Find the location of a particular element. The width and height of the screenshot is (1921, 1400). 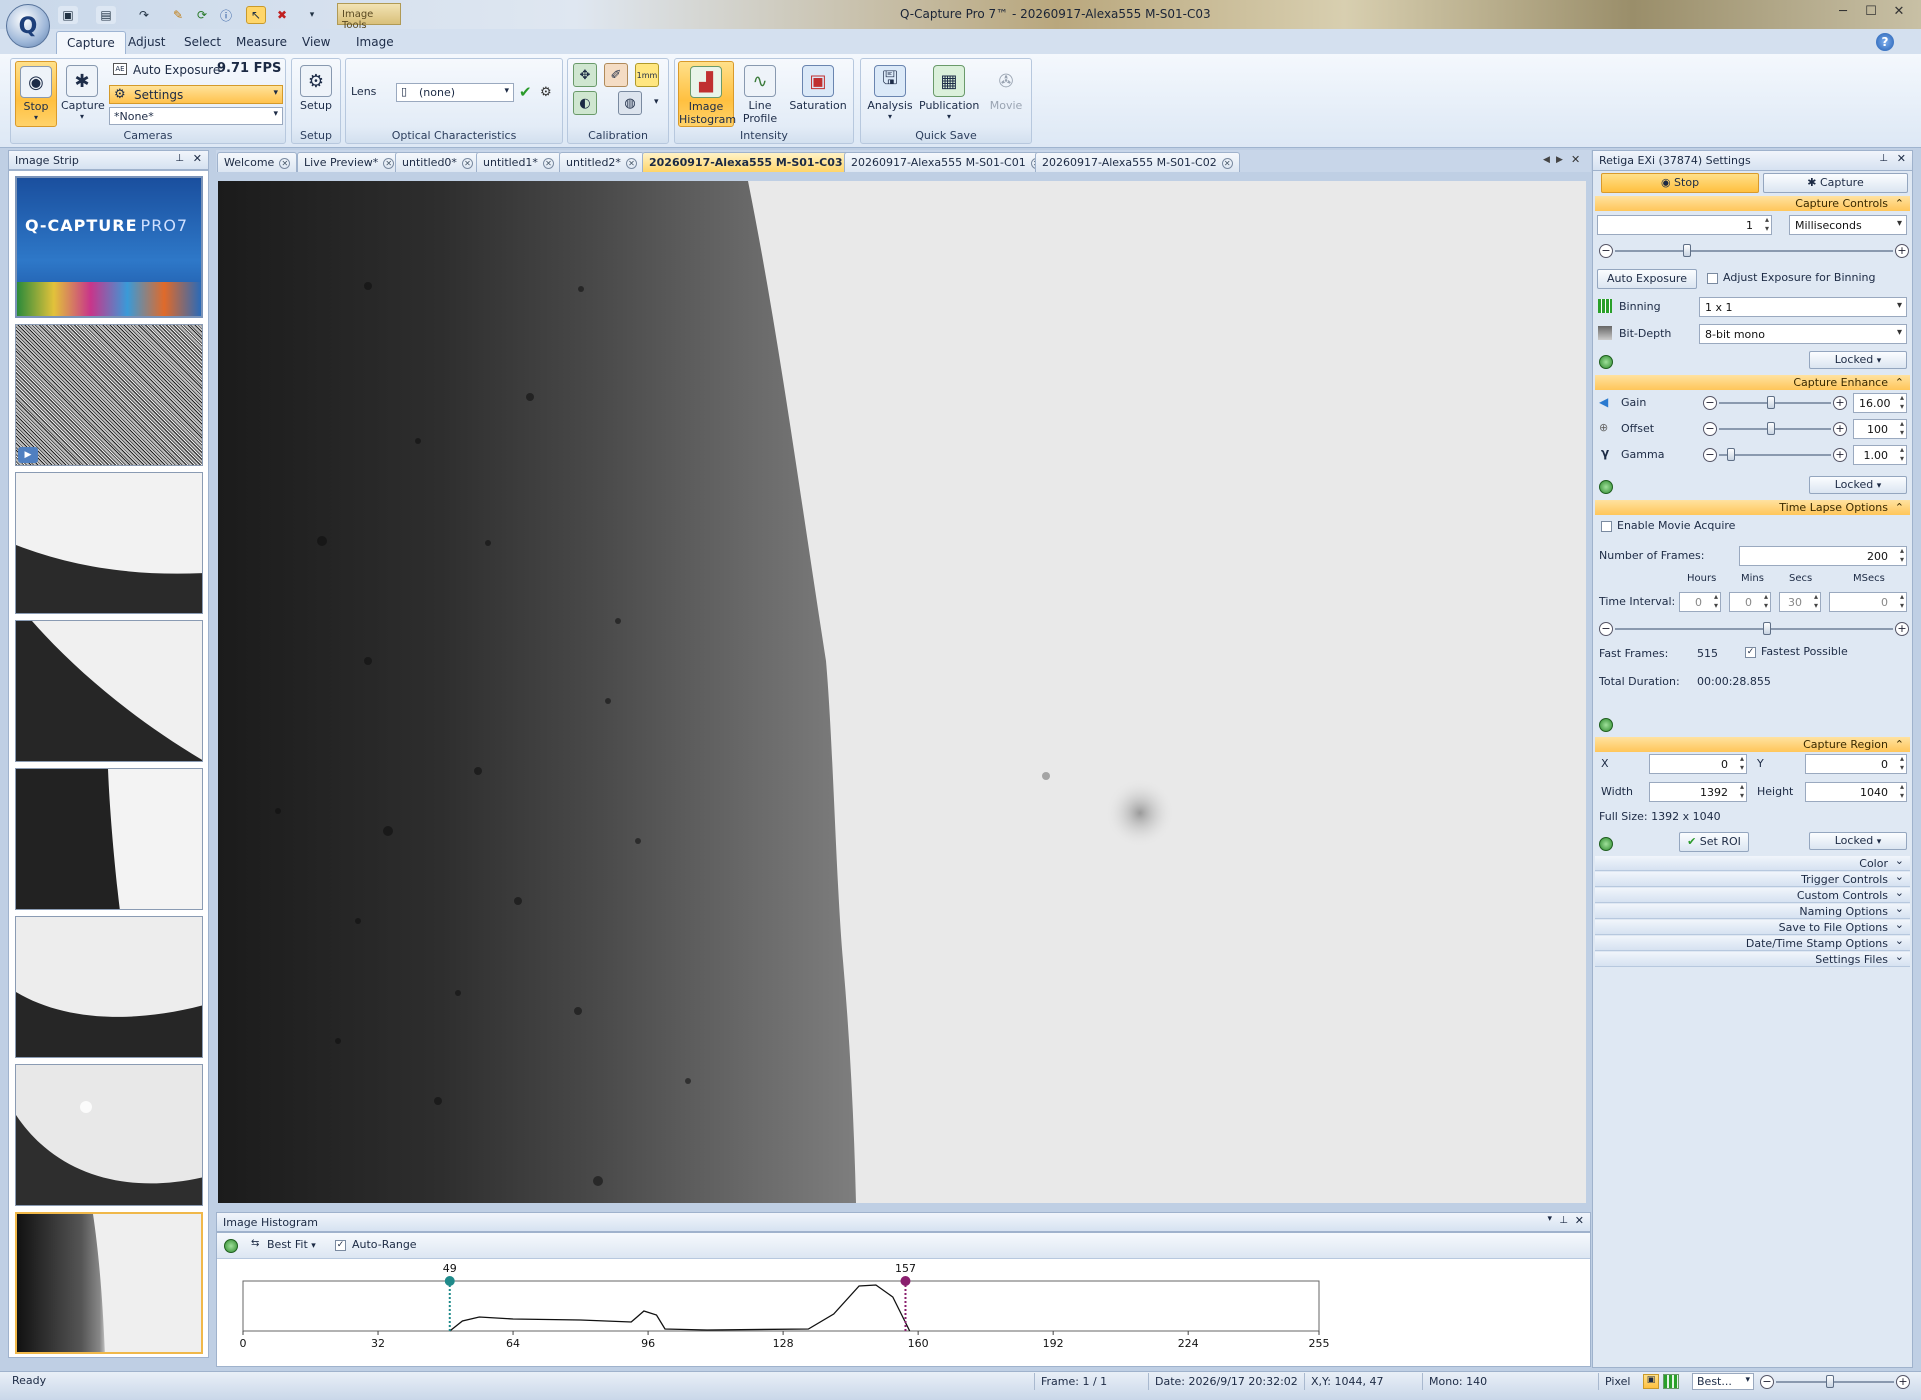

section-trigger-controls: Trigger Controls is located at coordinates (1752, 878).